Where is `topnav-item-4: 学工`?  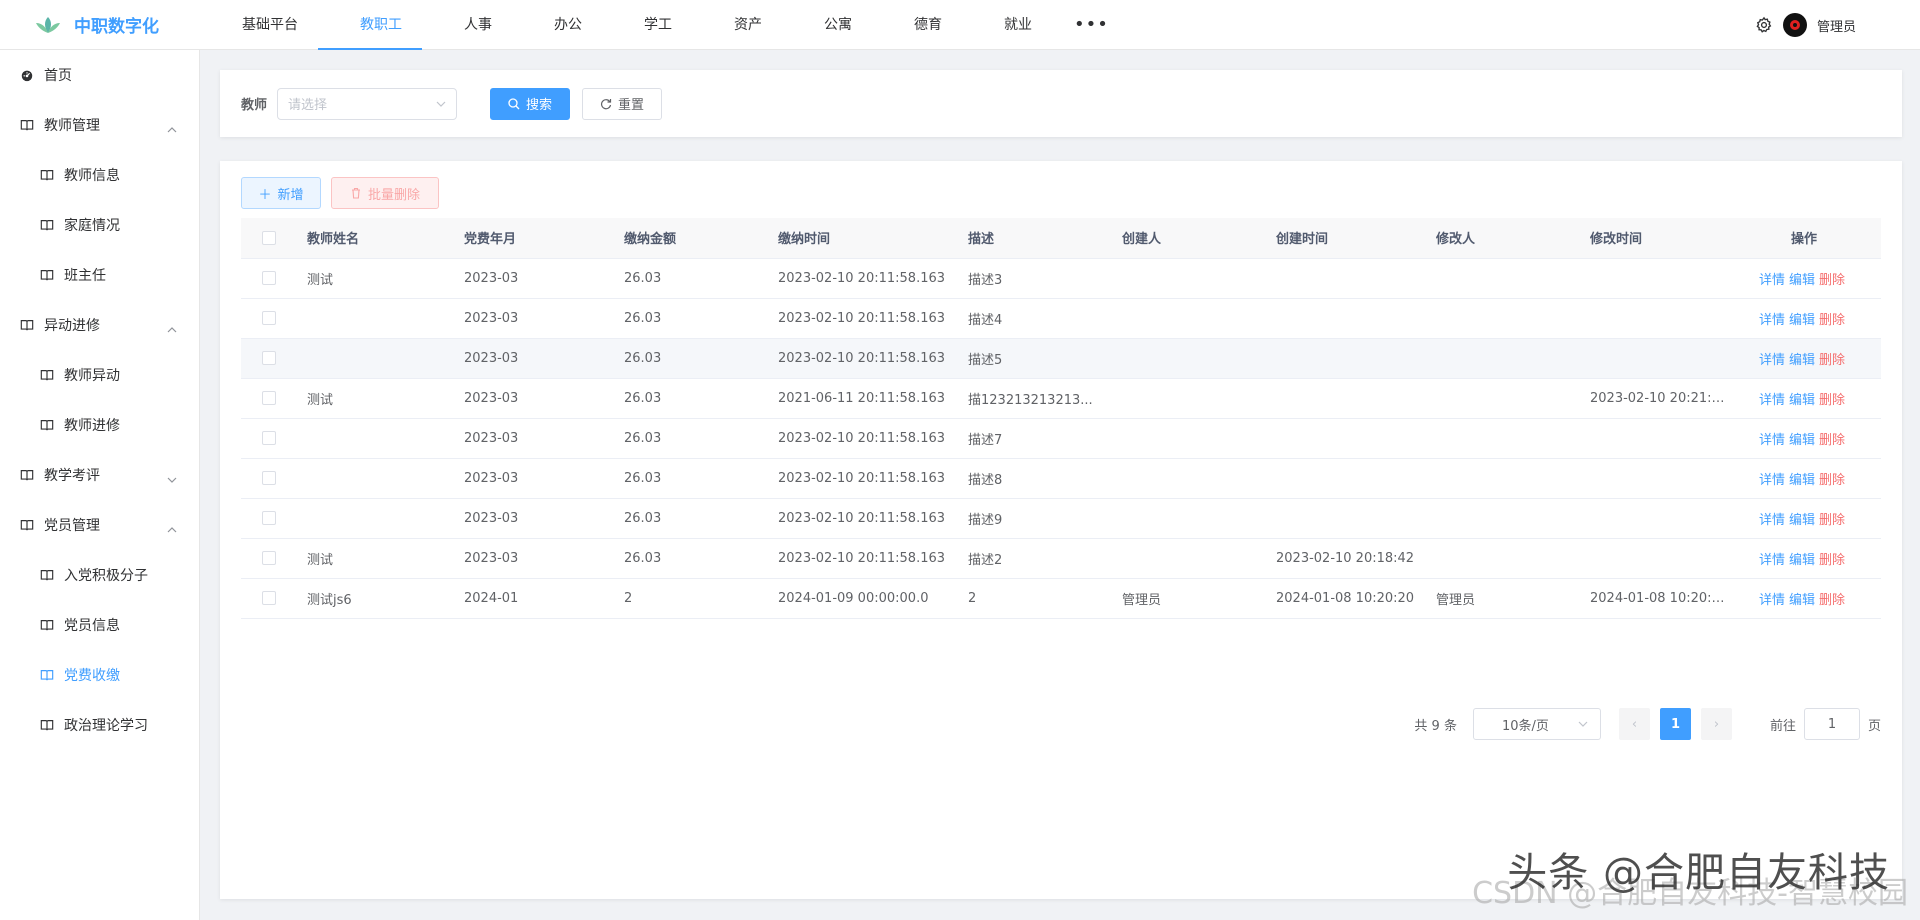 topnav-item-4: 学工 is located at coordinates (647, 25).